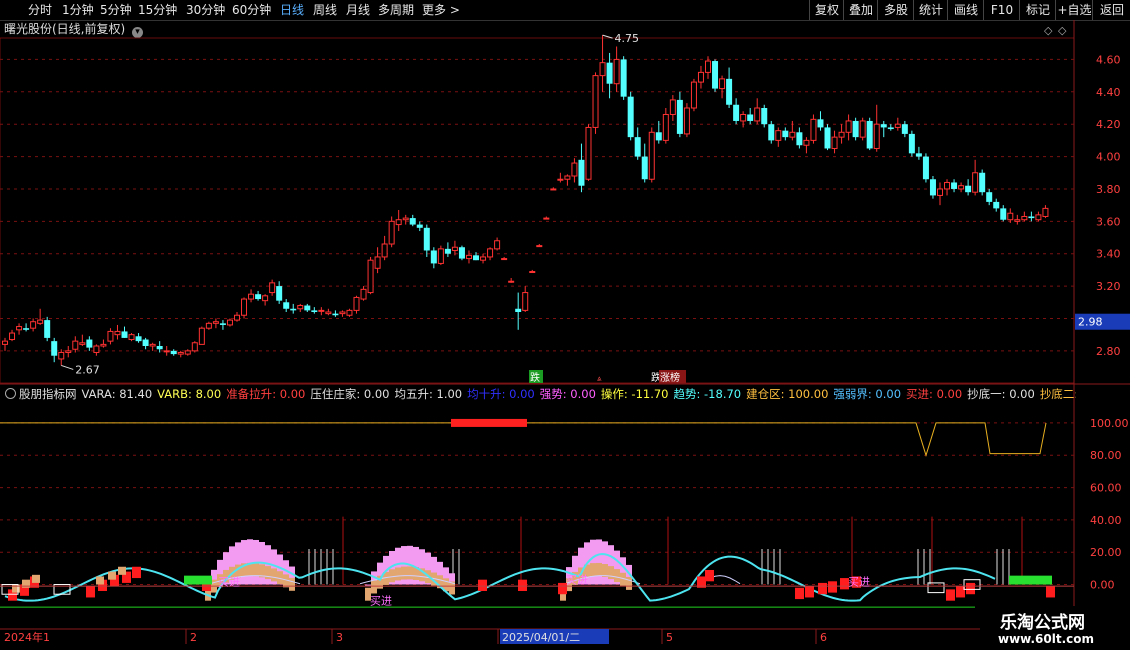  What do you see at coordinates (325, 10) in the screenshot?
I see `period-tab: 周线` at bounding box center [325, 10].